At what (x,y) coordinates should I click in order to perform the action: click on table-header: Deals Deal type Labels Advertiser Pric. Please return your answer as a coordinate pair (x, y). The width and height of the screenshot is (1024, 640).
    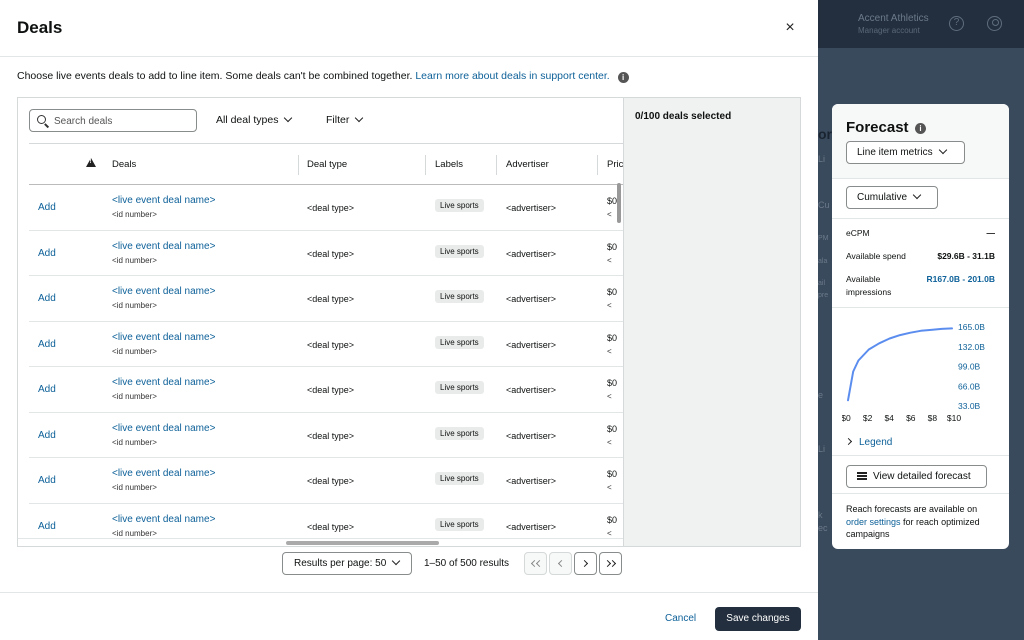
    Looking at the image, I should click on (326, 164).